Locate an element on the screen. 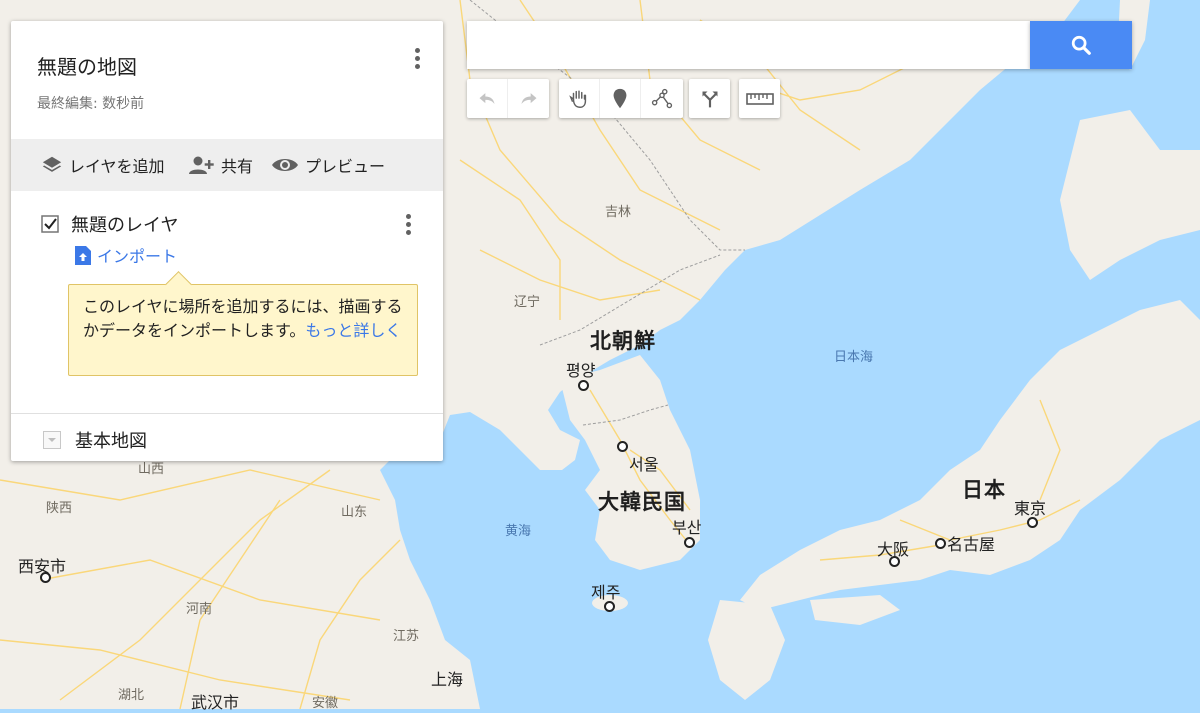 The image size is (1200, 713). basemap-row: 基本地図 is located at coordinates (95, 440).